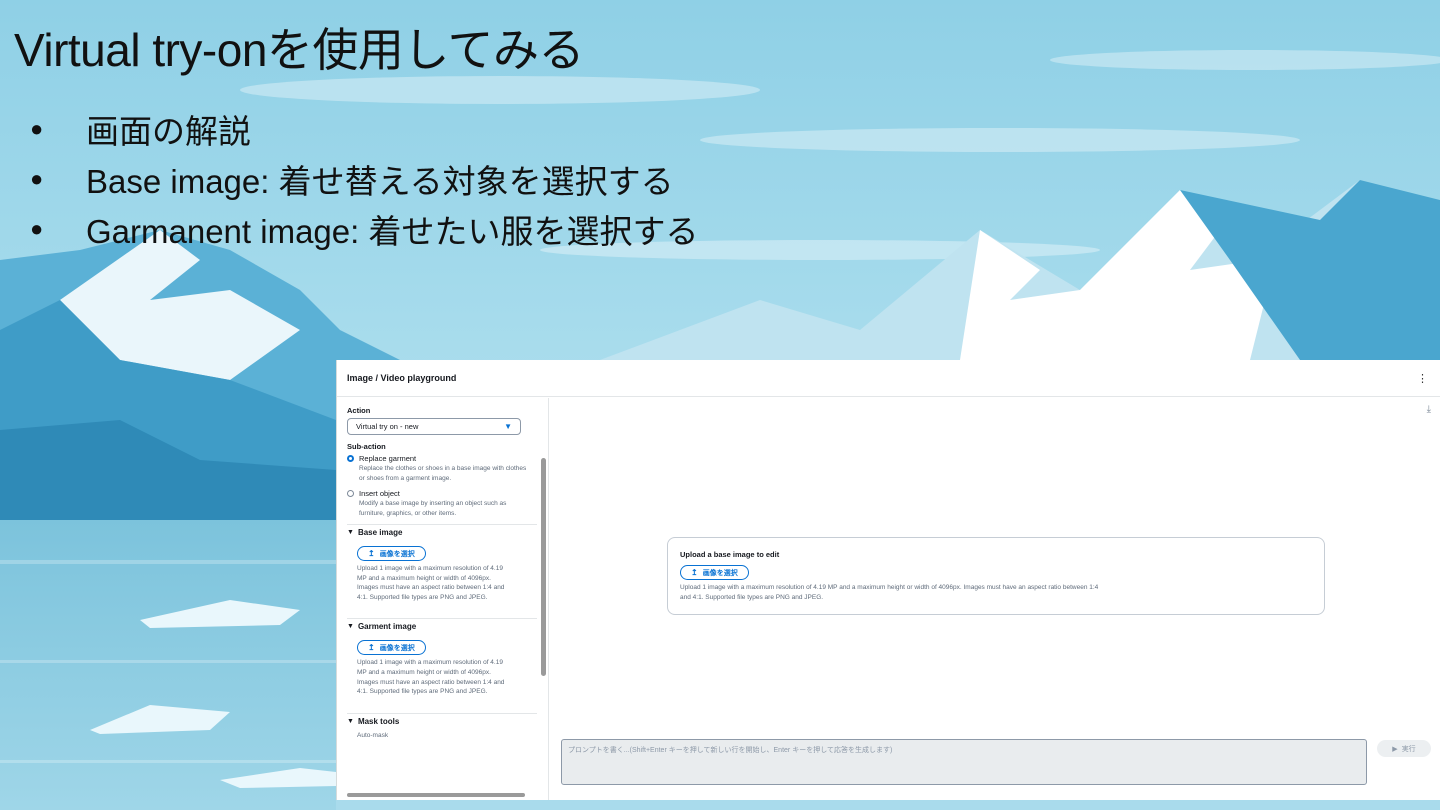  I want to click on slide-title: Virtual try-onを使用してみる, so click(299, 50).